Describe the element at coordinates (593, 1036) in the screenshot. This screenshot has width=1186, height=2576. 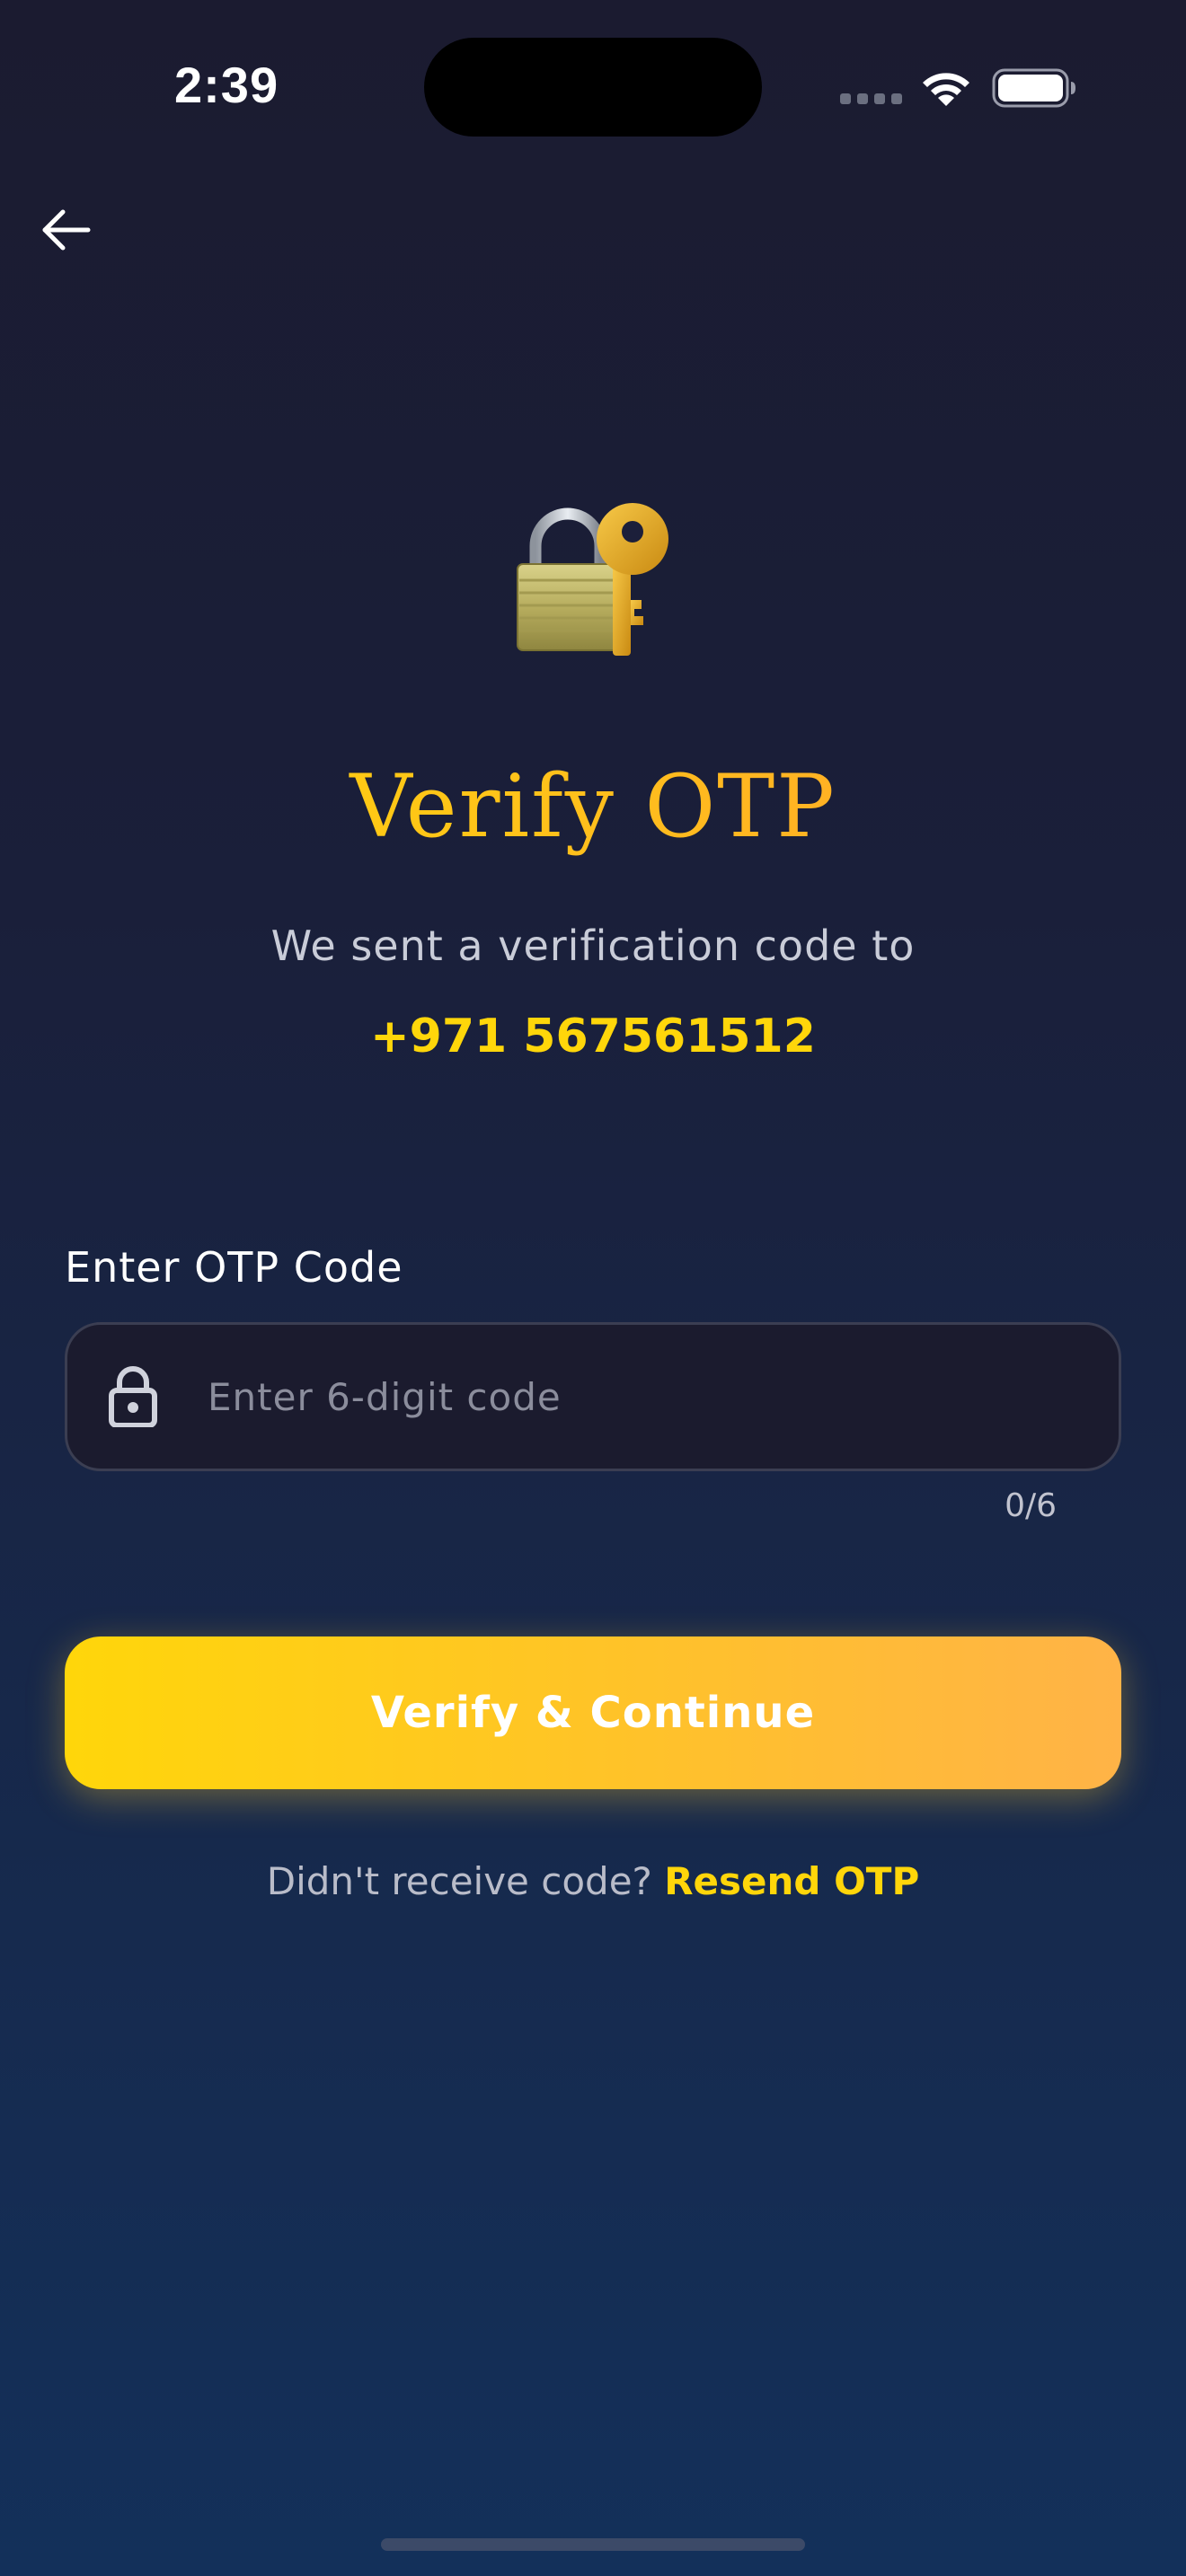
I see `phone-number: +971 567561512` at that location.